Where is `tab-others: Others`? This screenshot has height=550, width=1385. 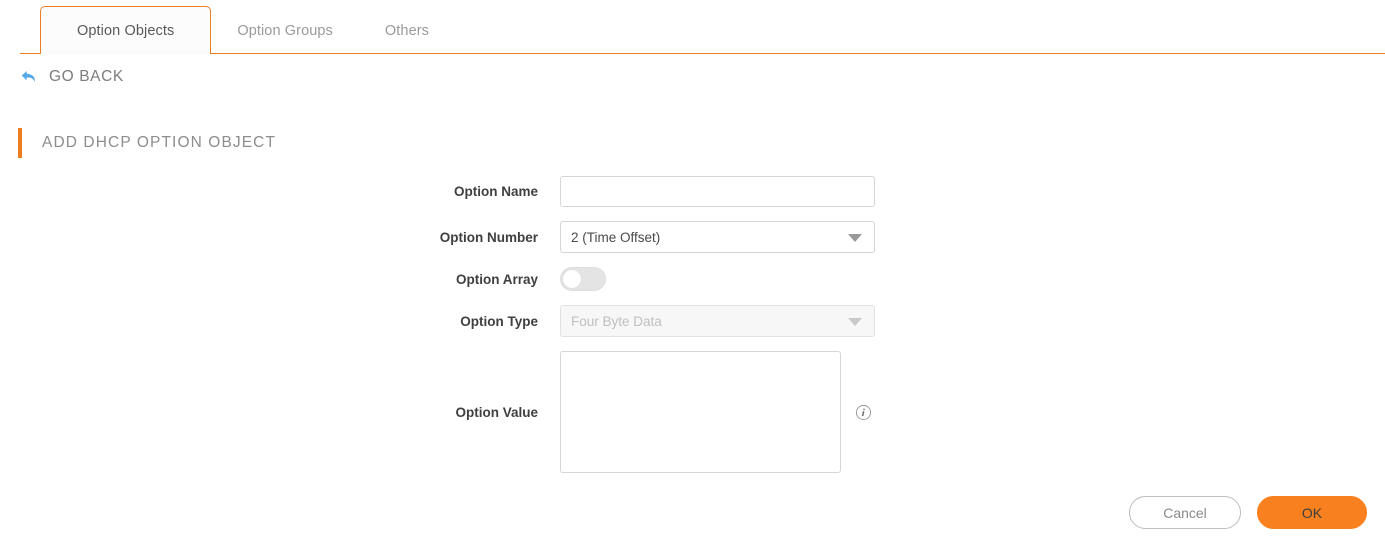 tab-others: Others is located at coordinates (407, 31).